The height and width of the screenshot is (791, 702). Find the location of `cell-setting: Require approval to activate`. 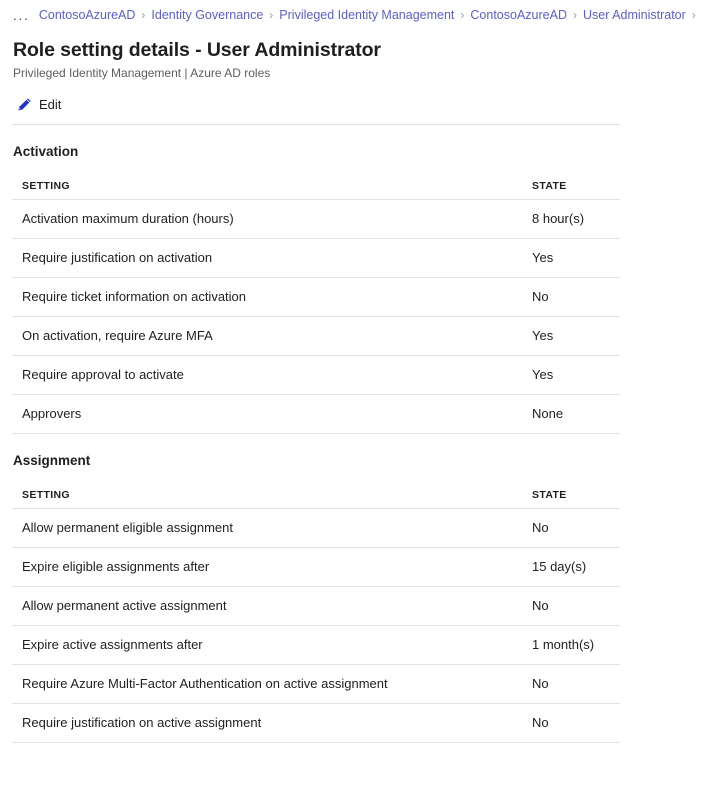

cell-setting: Require approval to activate is located at coordinates (103, 374).